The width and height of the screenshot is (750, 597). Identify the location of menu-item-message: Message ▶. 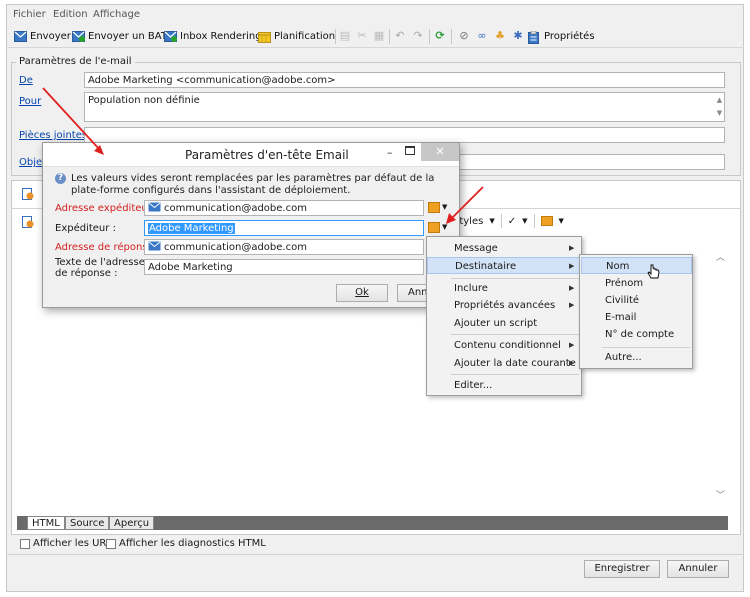
(504, 248).